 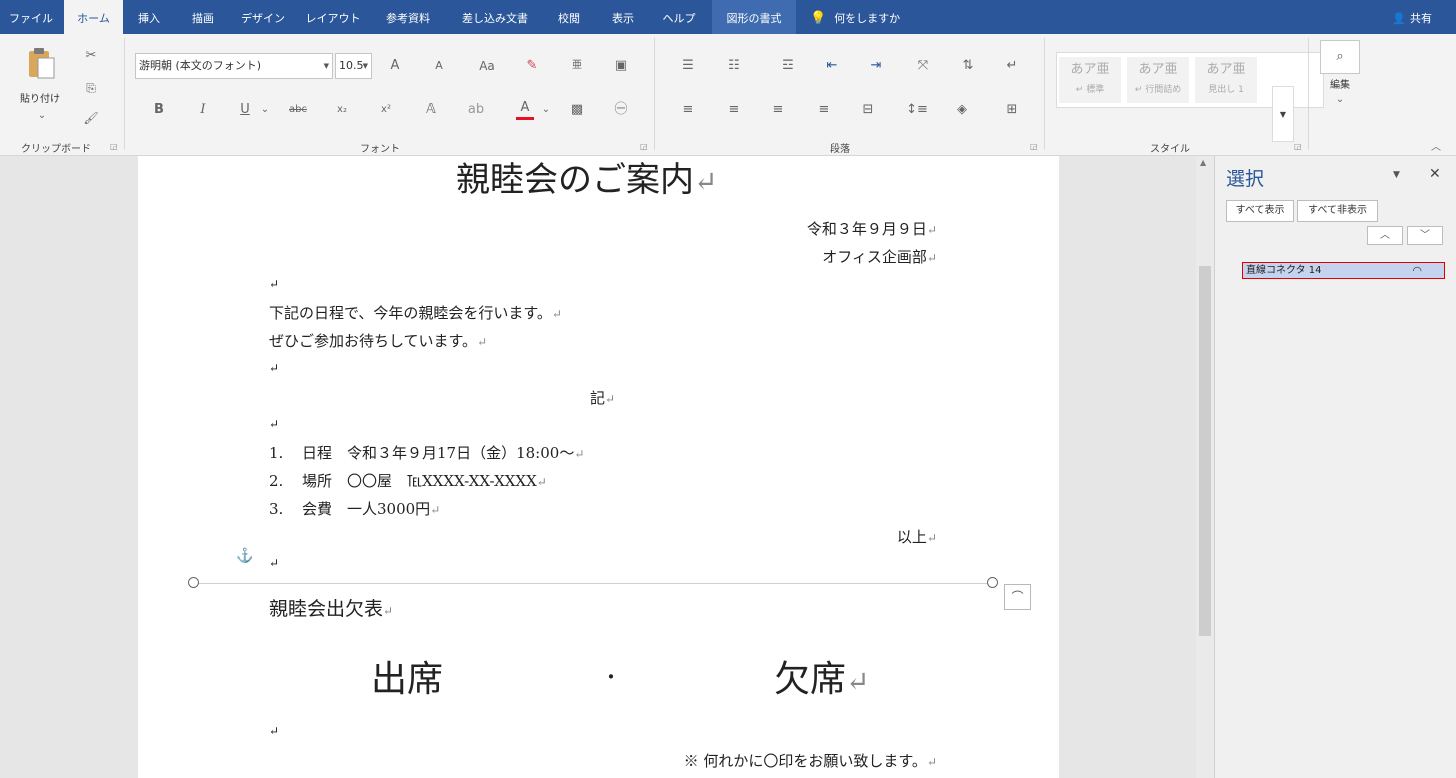 I want to click on phonetic-guide-icon: 亜, so click(x=577, y=66).